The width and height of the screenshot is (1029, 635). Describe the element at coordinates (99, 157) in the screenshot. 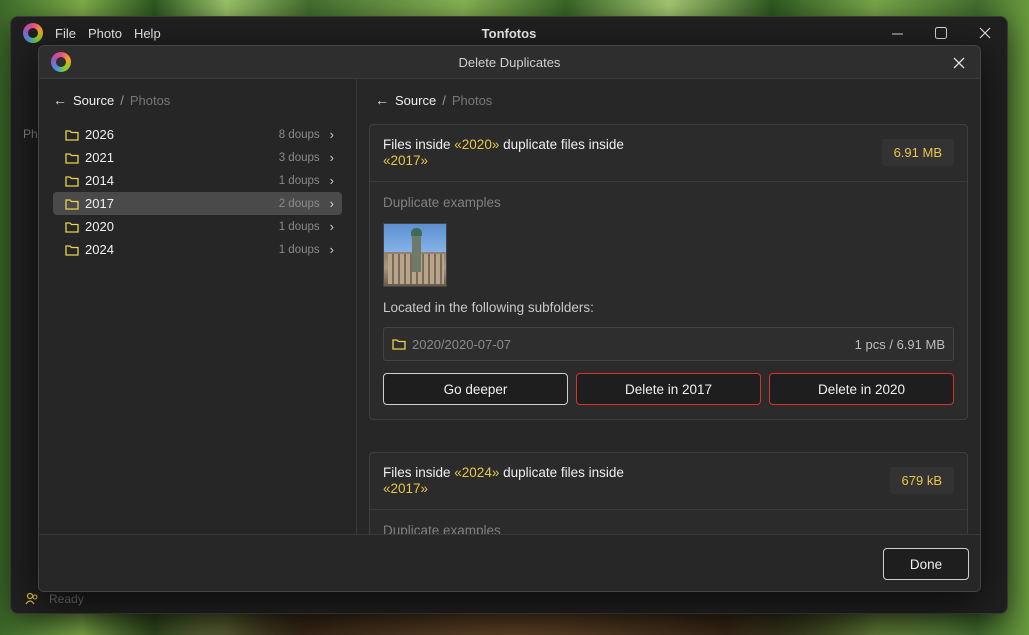

I see `folder-name: 2021` at that location.